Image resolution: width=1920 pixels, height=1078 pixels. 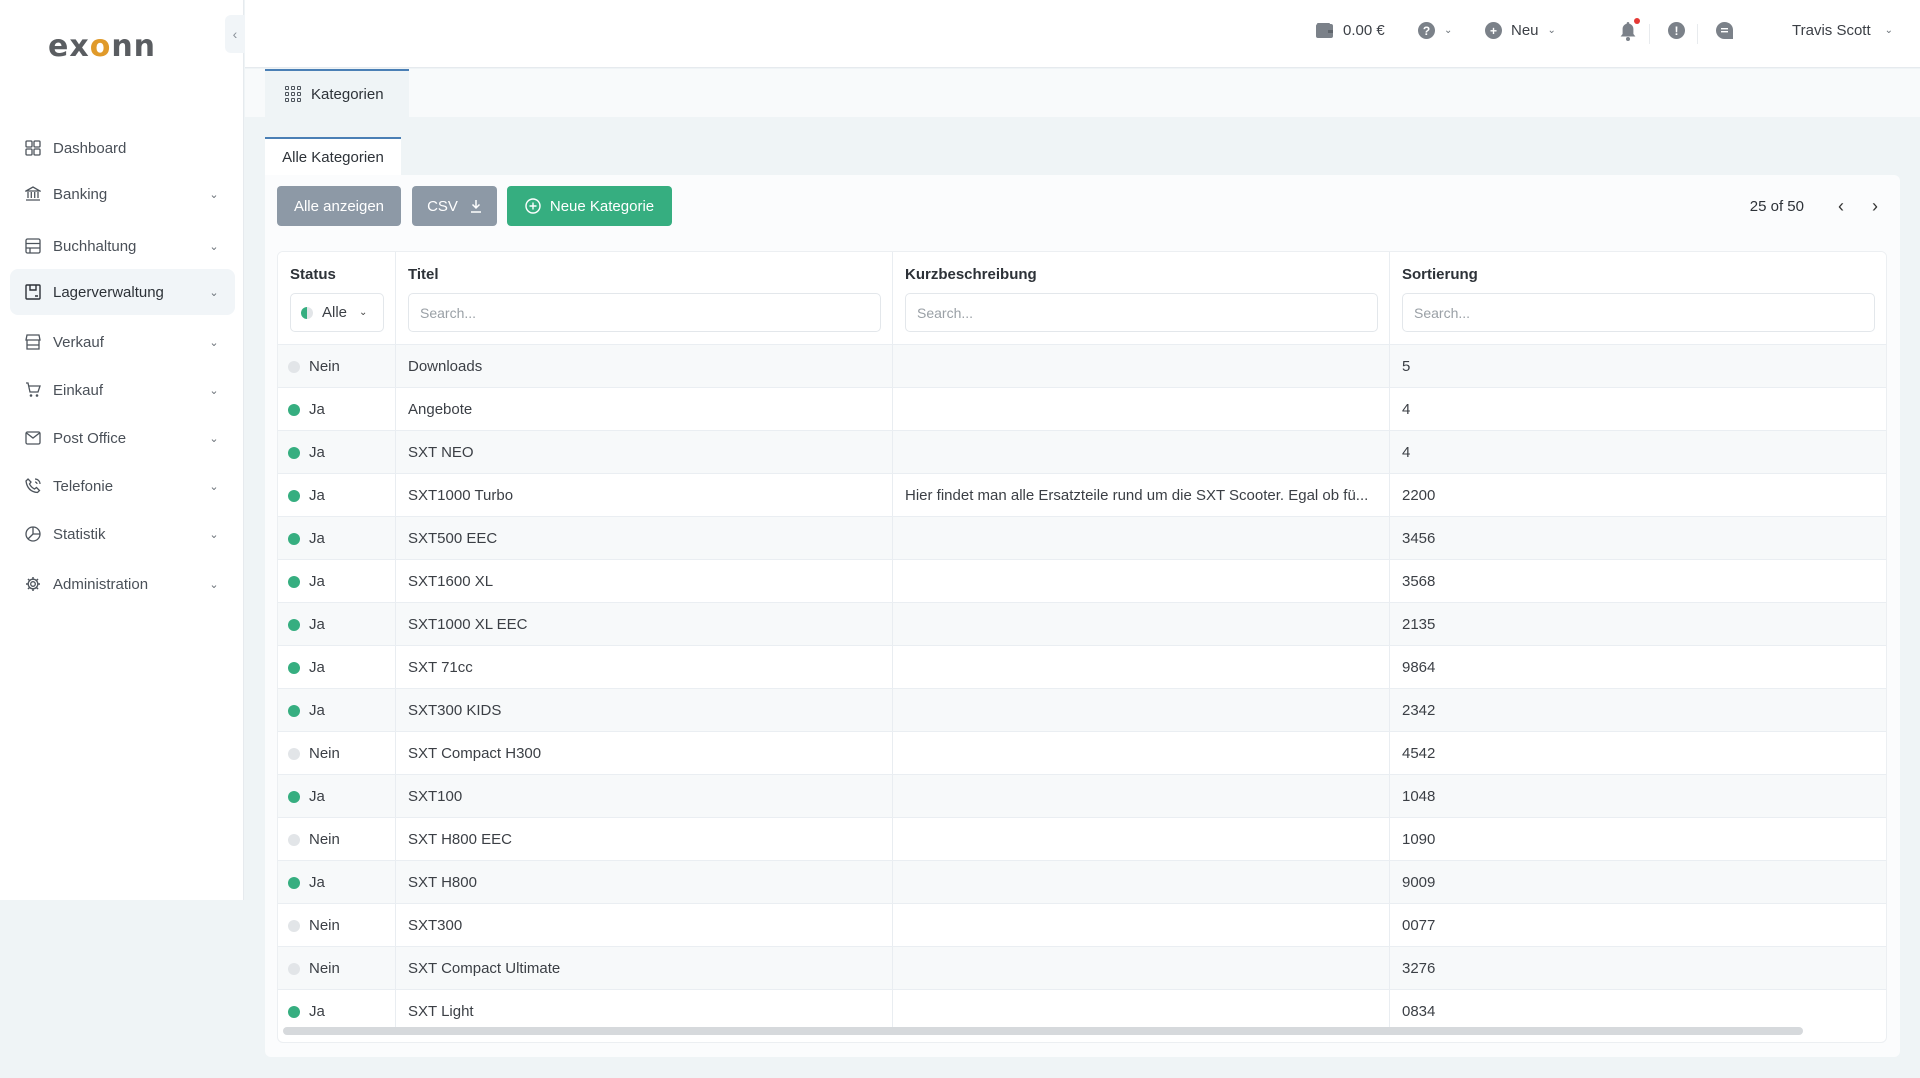 What do you see at coordinates (122, 584) in the screenshot?
I see `sidebar-item-administration: Administration ⌄` at bounding box center [122, 584].